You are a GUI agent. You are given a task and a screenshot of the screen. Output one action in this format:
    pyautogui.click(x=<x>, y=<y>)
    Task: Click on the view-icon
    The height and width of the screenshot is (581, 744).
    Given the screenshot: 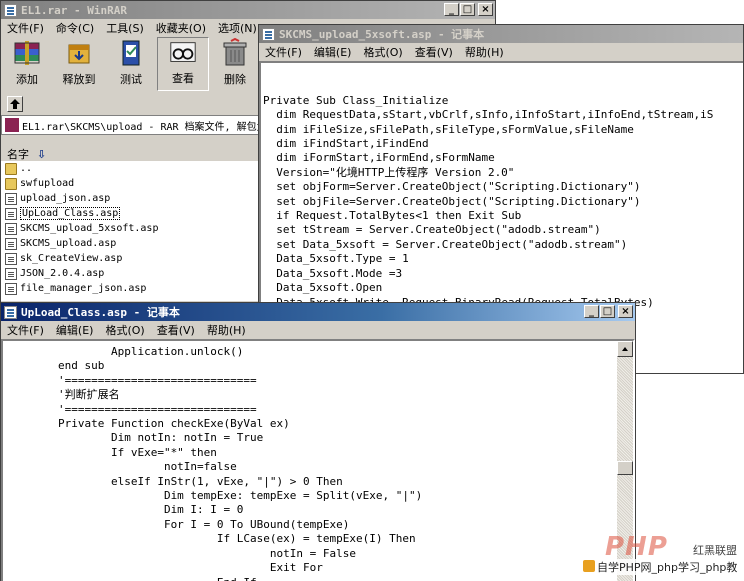 What is the action you would take?
    pyautogui.click(x=183, y=52)
    